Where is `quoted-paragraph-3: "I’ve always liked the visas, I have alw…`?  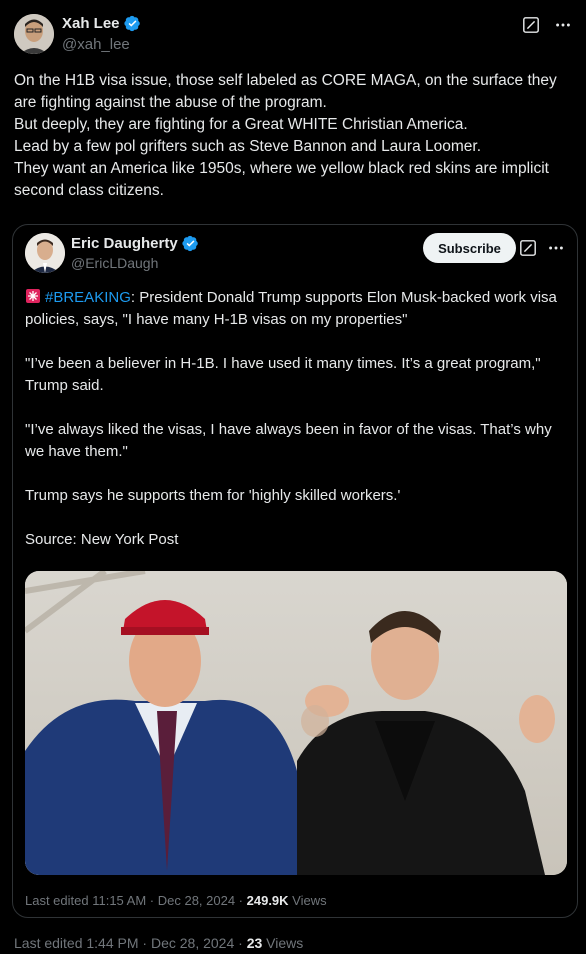
quoted-paragraph-3: "I’ve always liked the visas, I have alw… is located at coordinates (288, 440).